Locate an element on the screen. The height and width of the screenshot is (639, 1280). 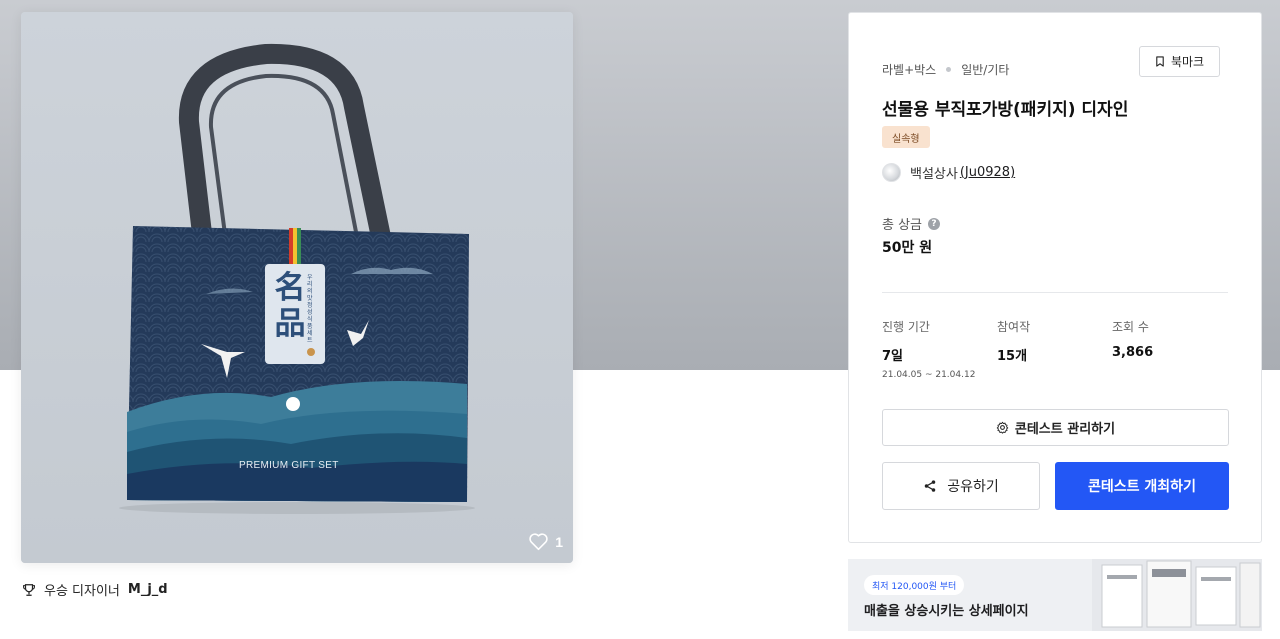
bookmark-label: 북마크 is located at coordinates (1187, 62).